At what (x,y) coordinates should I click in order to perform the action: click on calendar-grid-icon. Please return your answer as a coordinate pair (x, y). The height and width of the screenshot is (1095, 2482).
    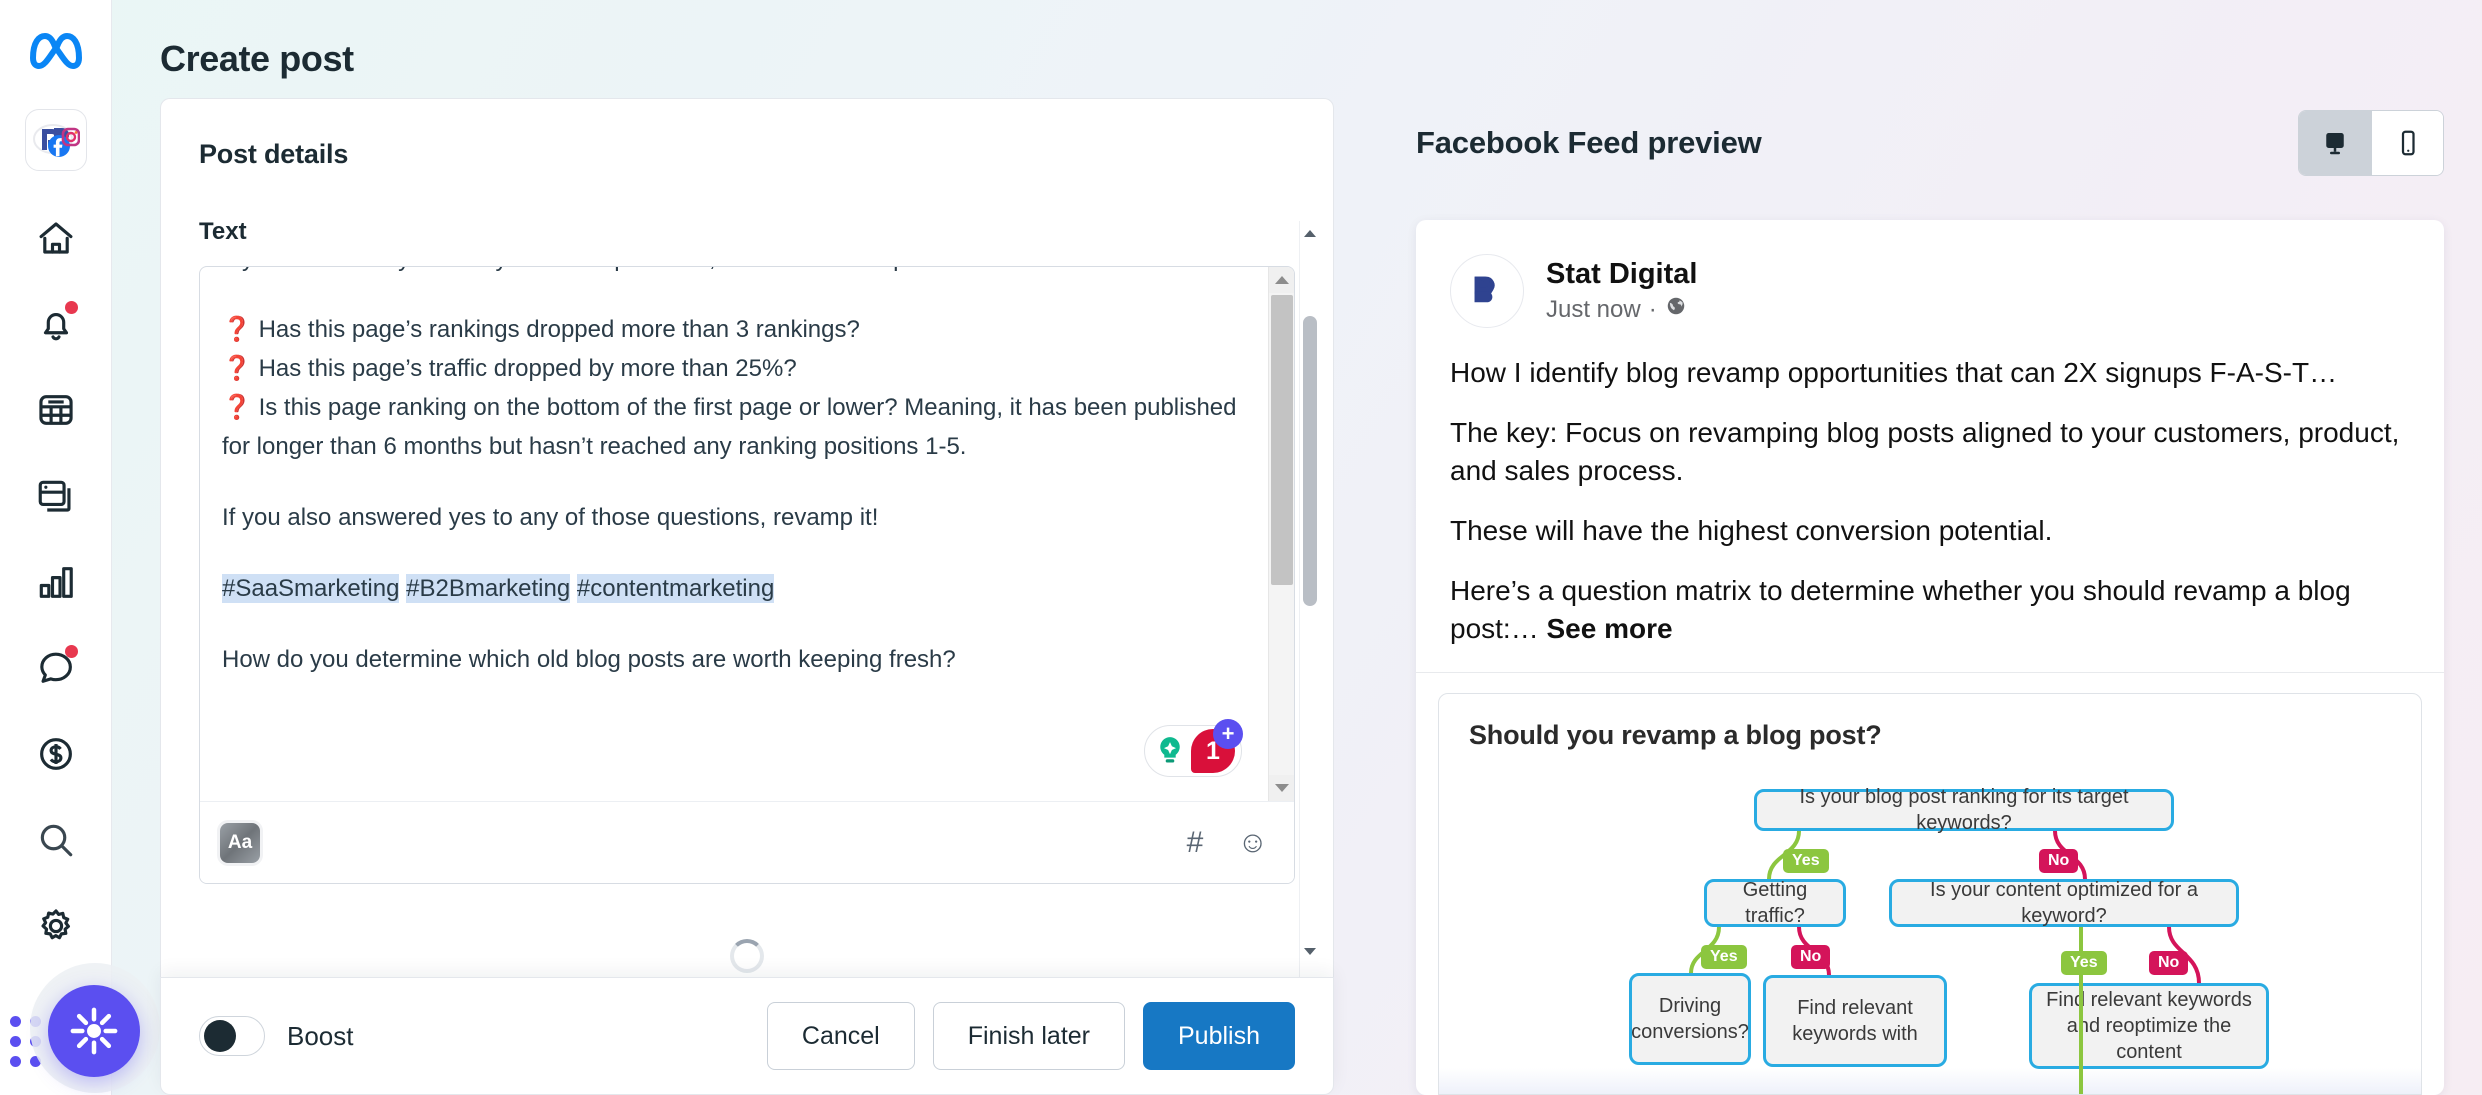
    Looking at the image, I should click on (55, 410).